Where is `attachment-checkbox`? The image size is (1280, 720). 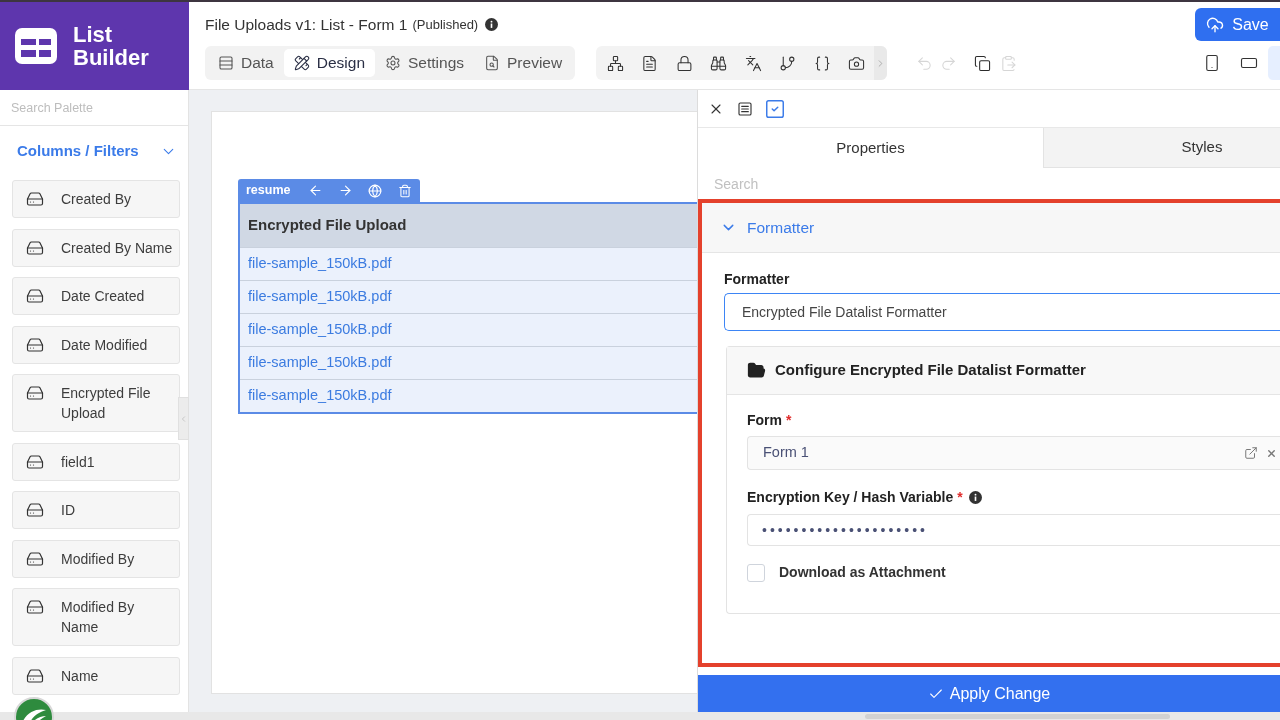
attachment-checkbox is located at coordinates (756, 572).